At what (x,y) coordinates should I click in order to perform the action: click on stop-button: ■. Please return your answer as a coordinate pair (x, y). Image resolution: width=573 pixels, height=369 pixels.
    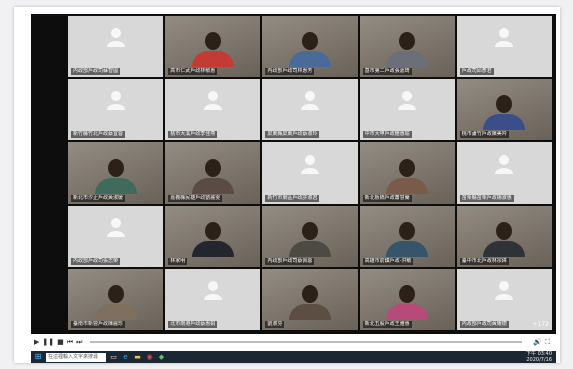
    Looking at the image, I should click on (60, 342).